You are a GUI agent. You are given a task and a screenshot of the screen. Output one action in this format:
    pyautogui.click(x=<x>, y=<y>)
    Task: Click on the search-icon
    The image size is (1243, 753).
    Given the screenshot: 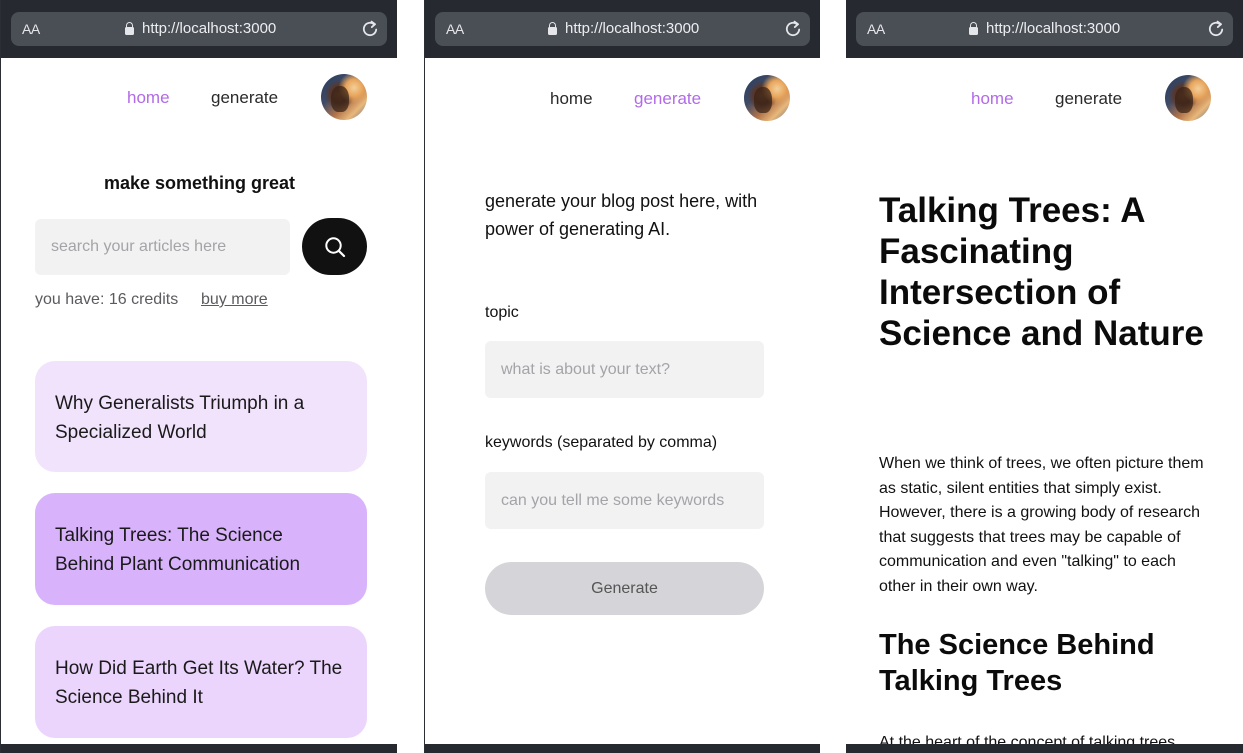 What is the action you would take?
    pyautogui.click(x=334, y=246)
    